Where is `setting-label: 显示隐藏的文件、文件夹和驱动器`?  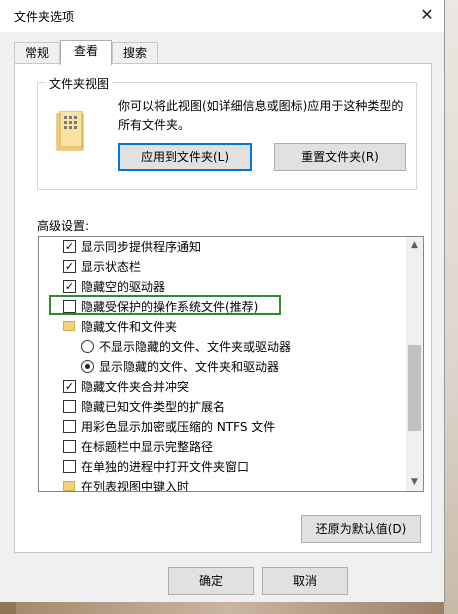
setting-label: 显示隐藏的文件、文件夹和驱动器 is located at coordinates (189, 367).